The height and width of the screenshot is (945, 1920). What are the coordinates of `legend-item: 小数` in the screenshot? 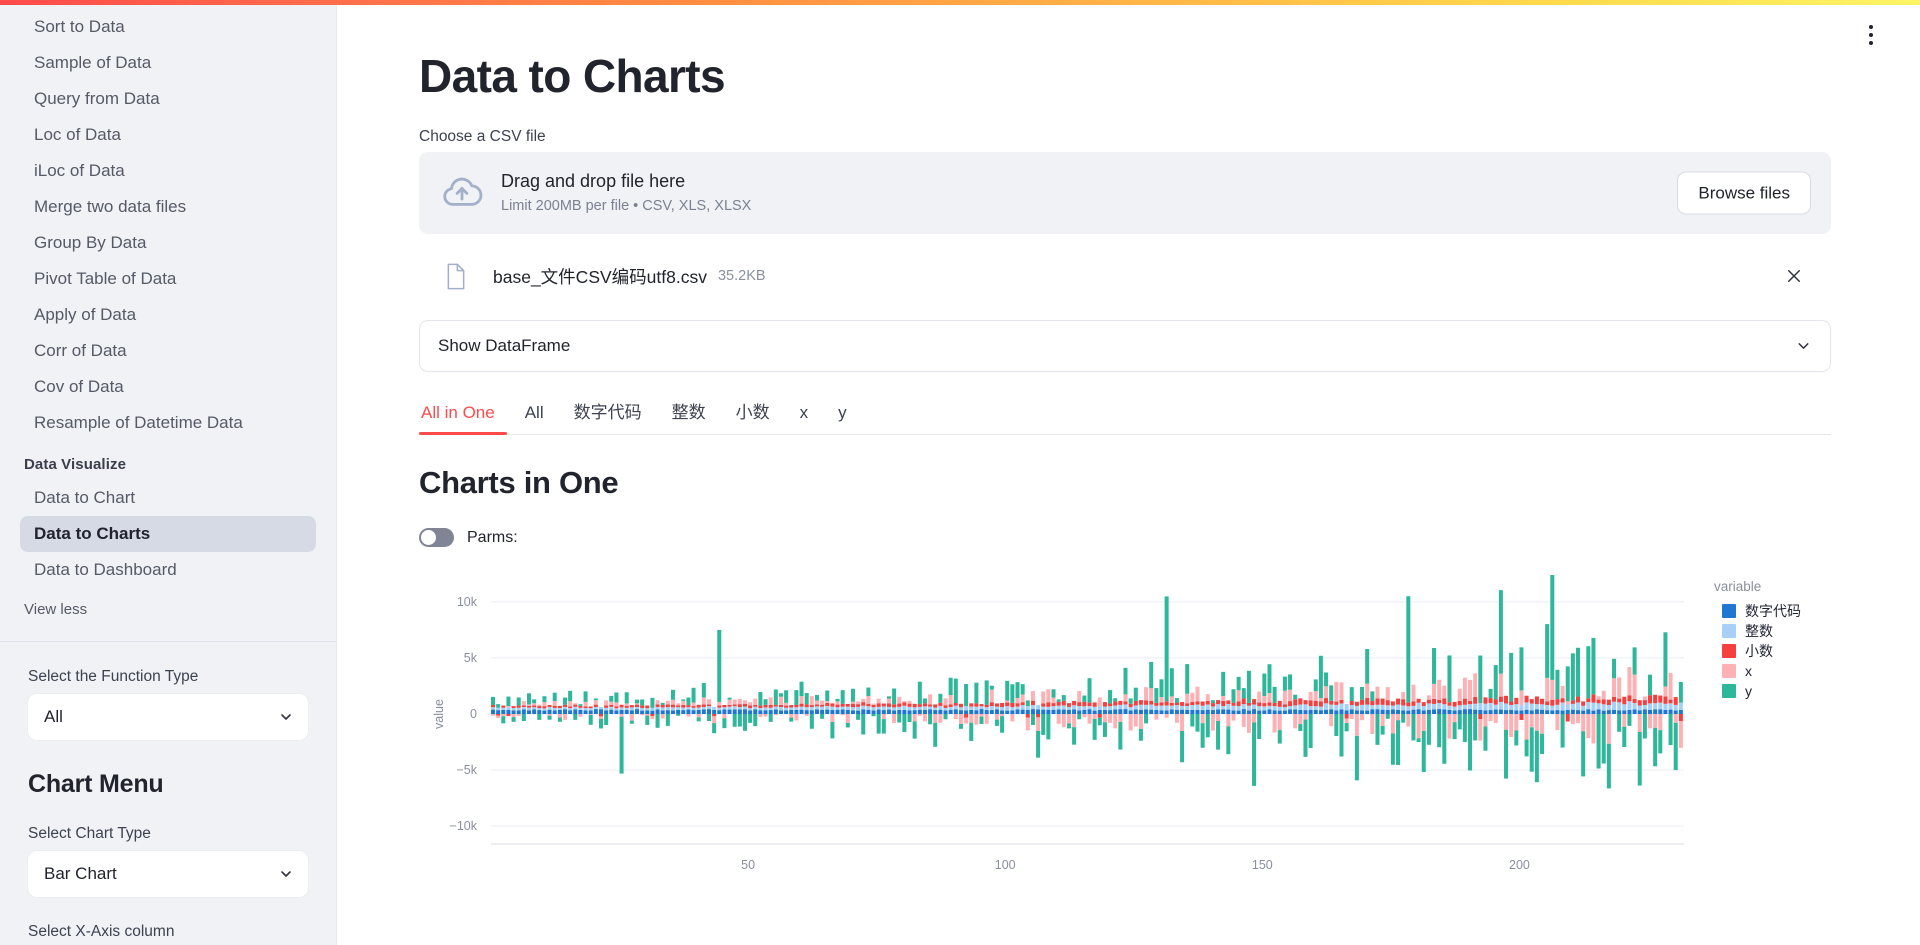 It's located at (1756, 650).